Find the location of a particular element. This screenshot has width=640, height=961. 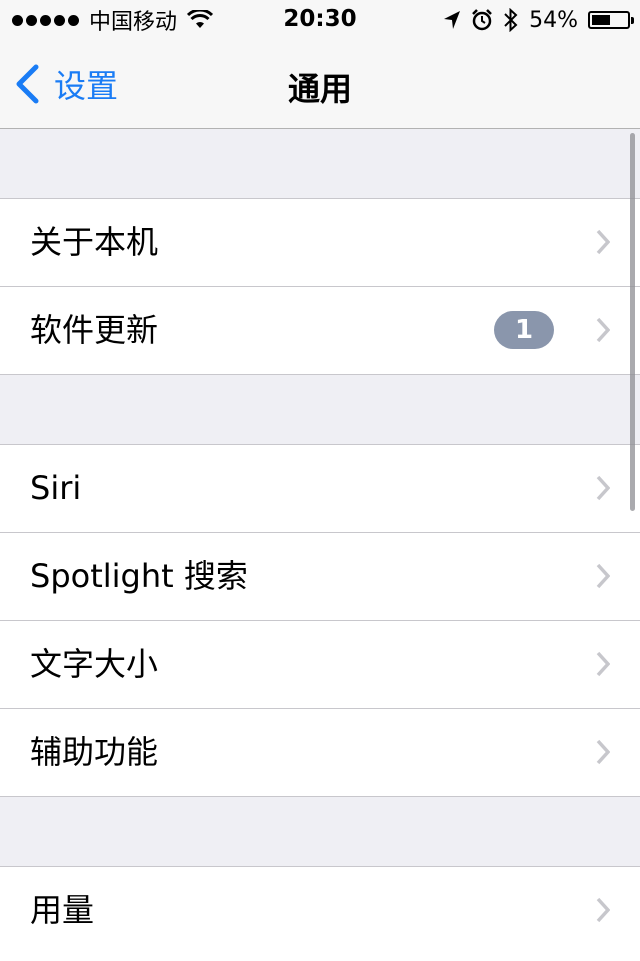

list-item-spotlight-search: Spotlight 搜索 is located at coordinates (320, 577).